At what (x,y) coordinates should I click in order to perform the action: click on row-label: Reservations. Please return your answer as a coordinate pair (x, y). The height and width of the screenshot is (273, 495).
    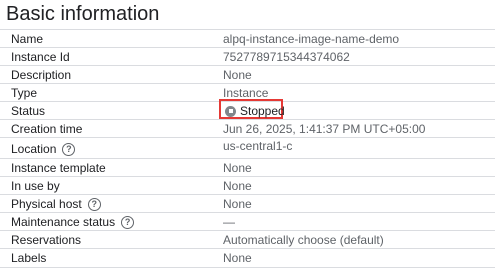
    Looking at the image, I should click on (46, 240).